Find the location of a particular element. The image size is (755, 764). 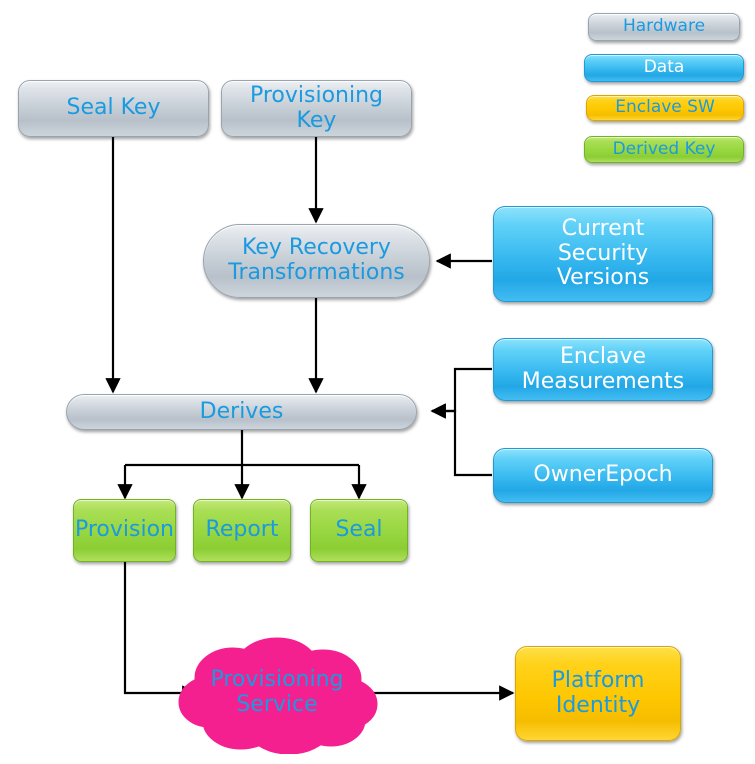

node-provisioning-key: Provisioning Key is located at coordinates (316, 108).